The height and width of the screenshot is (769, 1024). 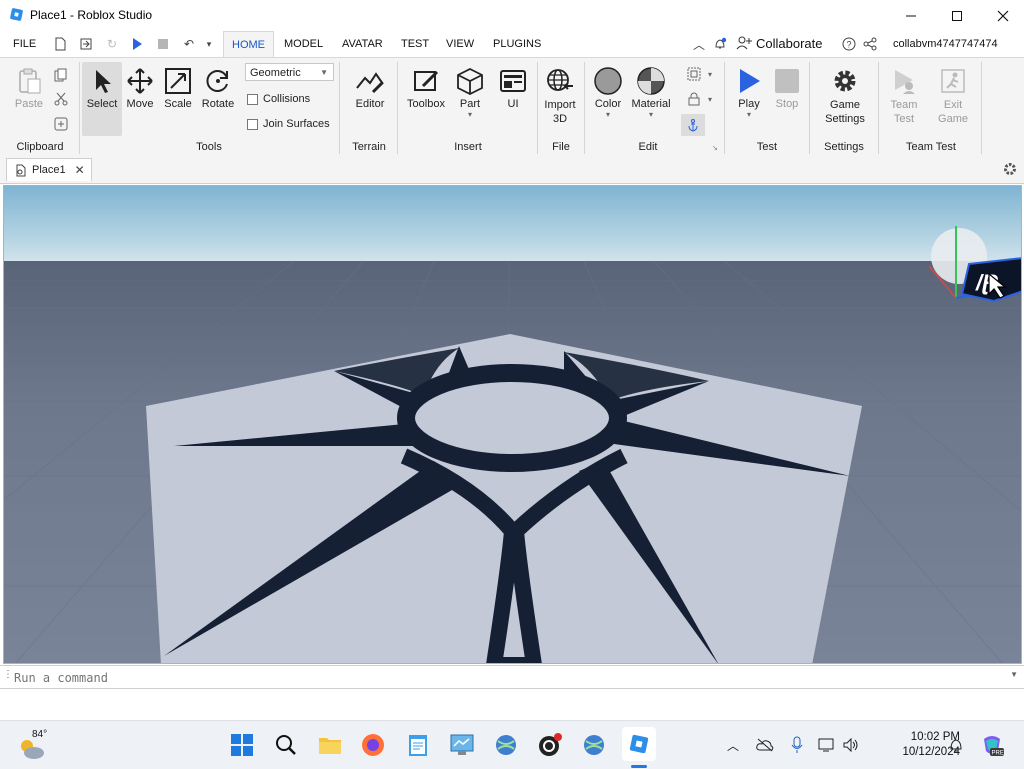 What do you see at coordinates (699, 44) in the screenshot?
I see `collapse-ribbon-icon: ︿` at bounding box center [699, 44].